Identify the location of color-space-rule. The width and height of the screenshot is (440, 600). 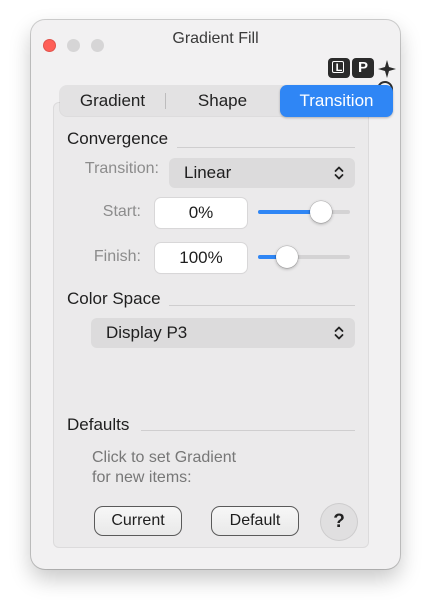
(262, 305).